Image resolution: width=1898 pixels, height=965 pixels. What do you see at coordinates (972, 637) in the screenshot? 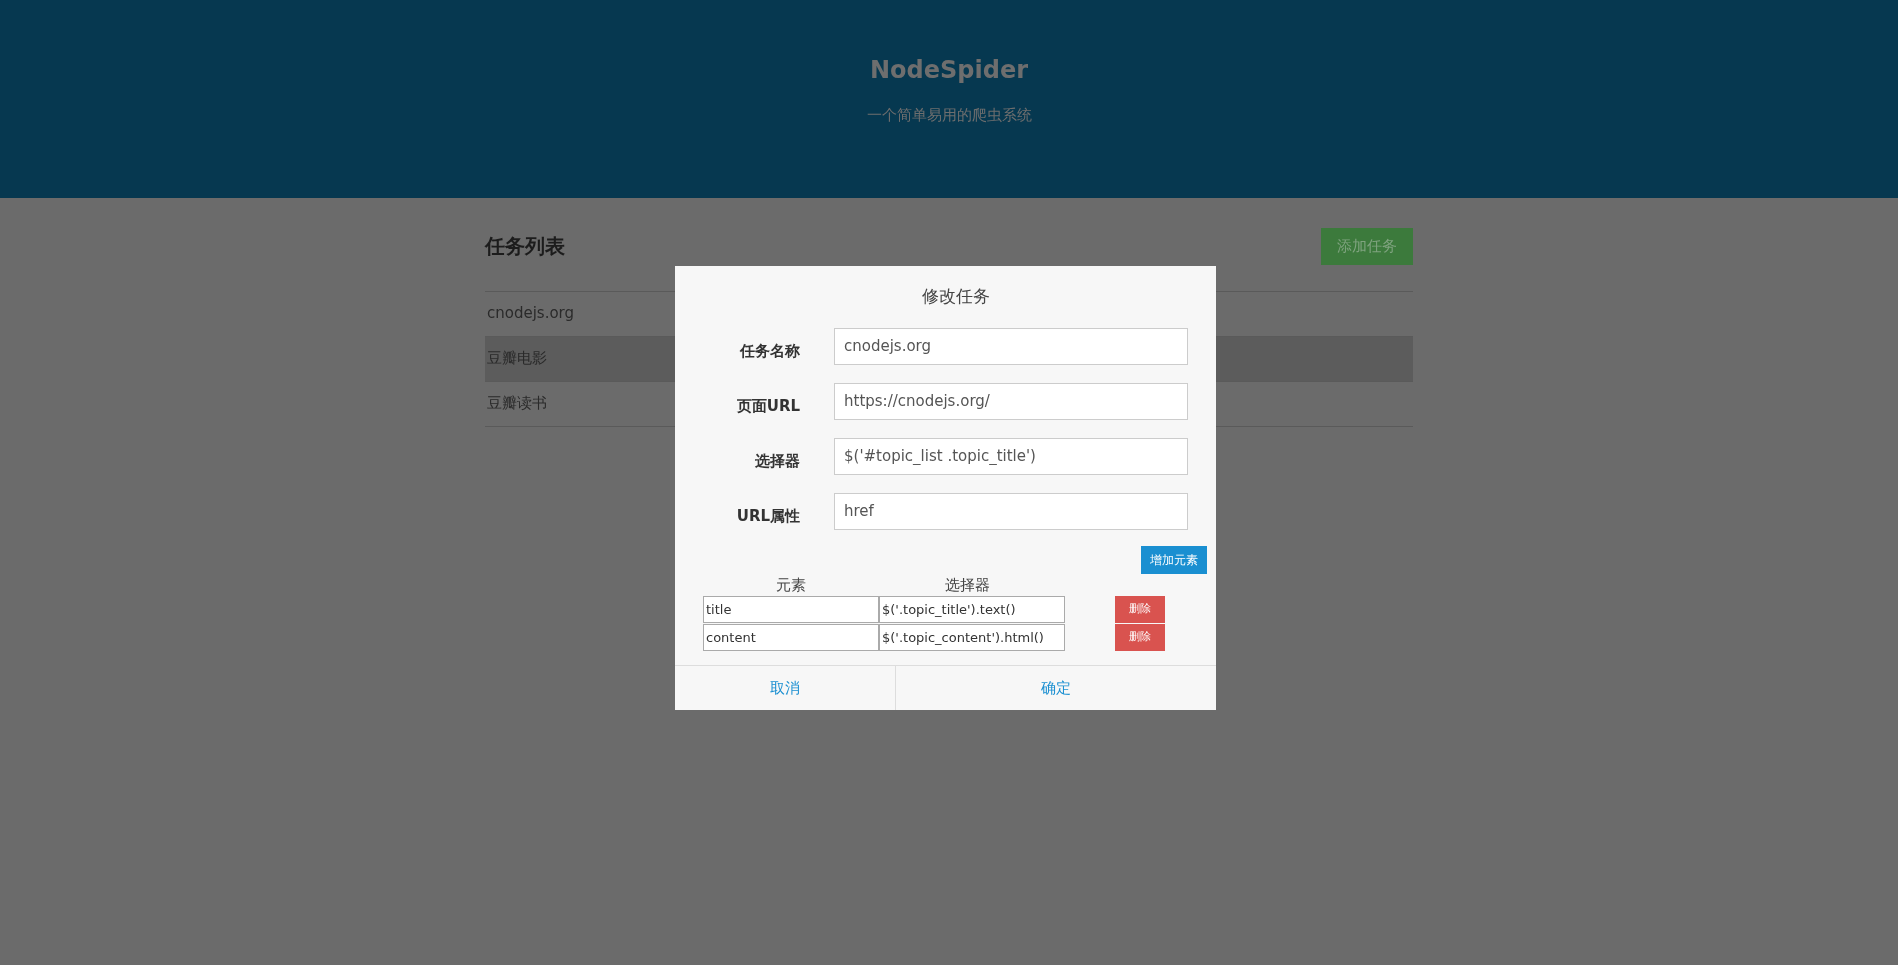
I see `element-selector-field: $('.topic_content').html()` at bounding box center [972, 637].